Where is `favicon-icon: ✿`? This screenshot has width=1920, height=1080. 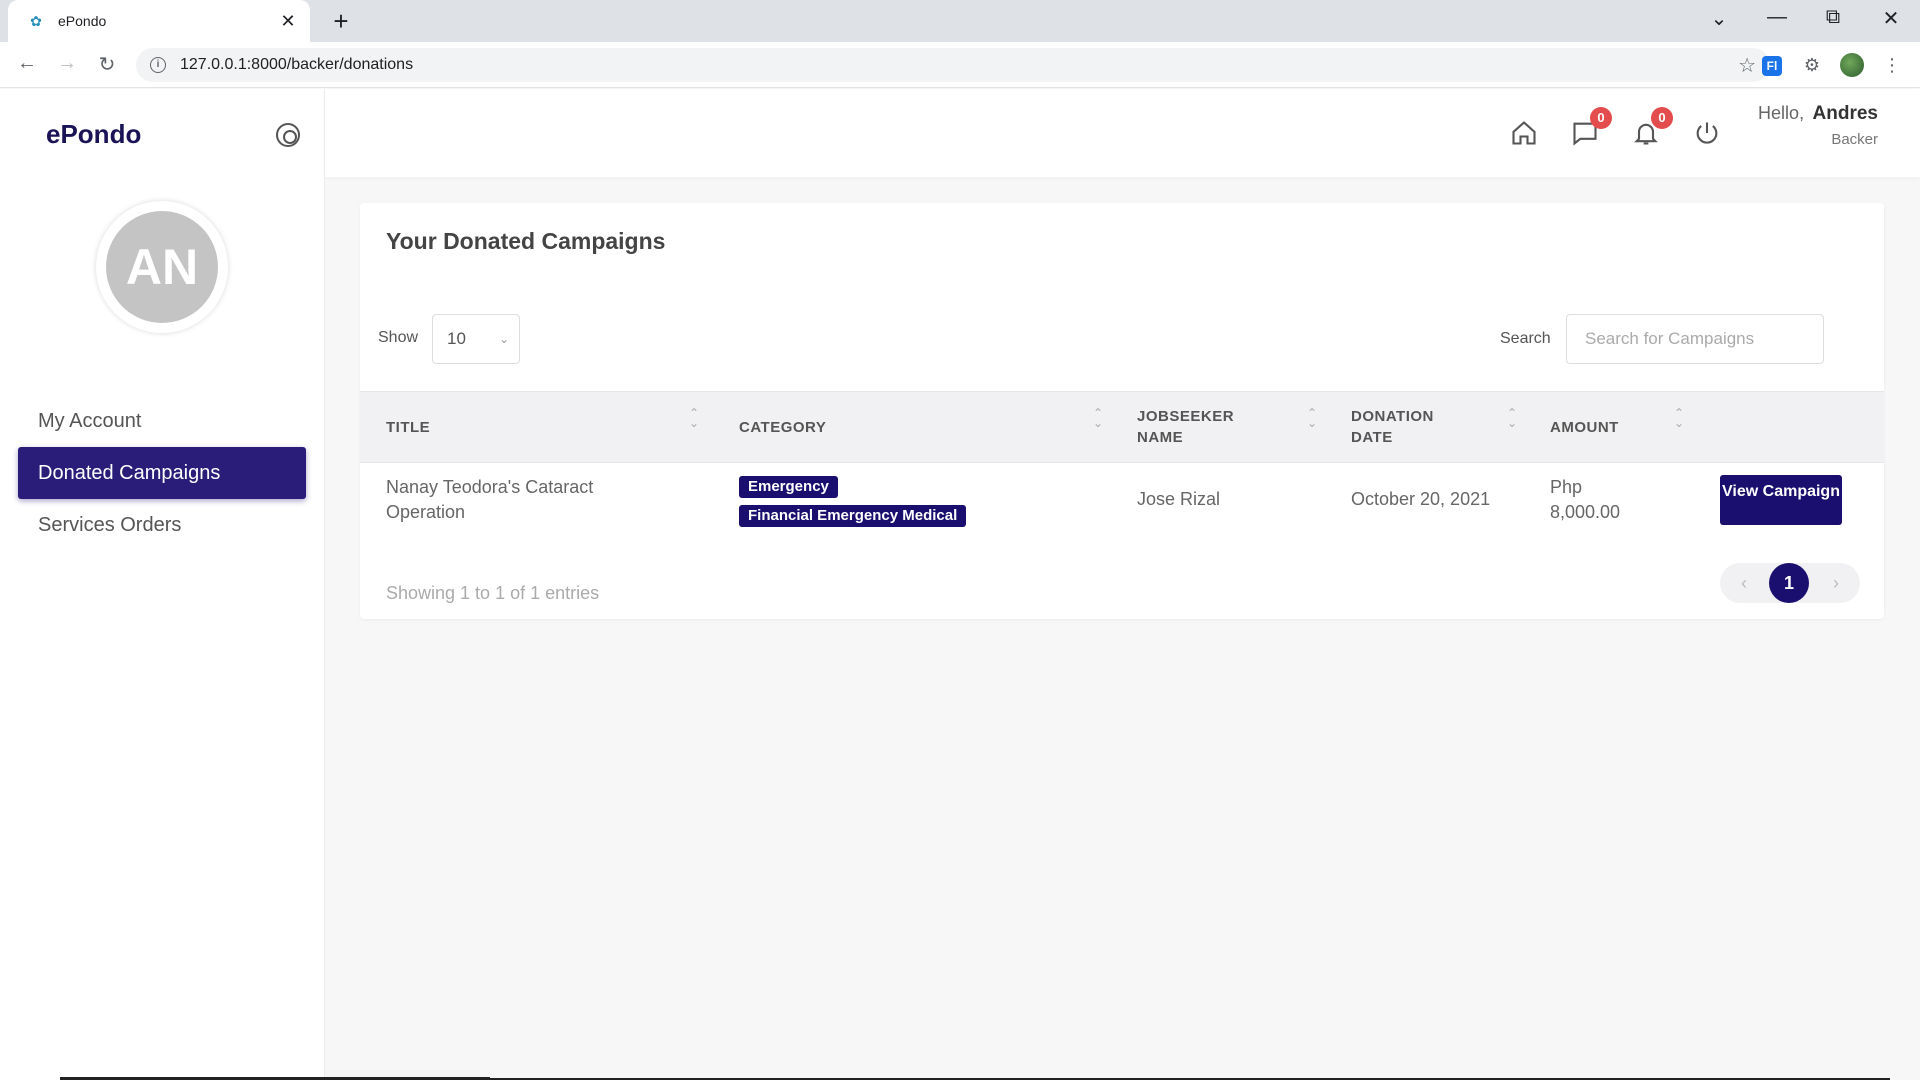
favicon-icon: ✿ is located at coordinates (36, 21).